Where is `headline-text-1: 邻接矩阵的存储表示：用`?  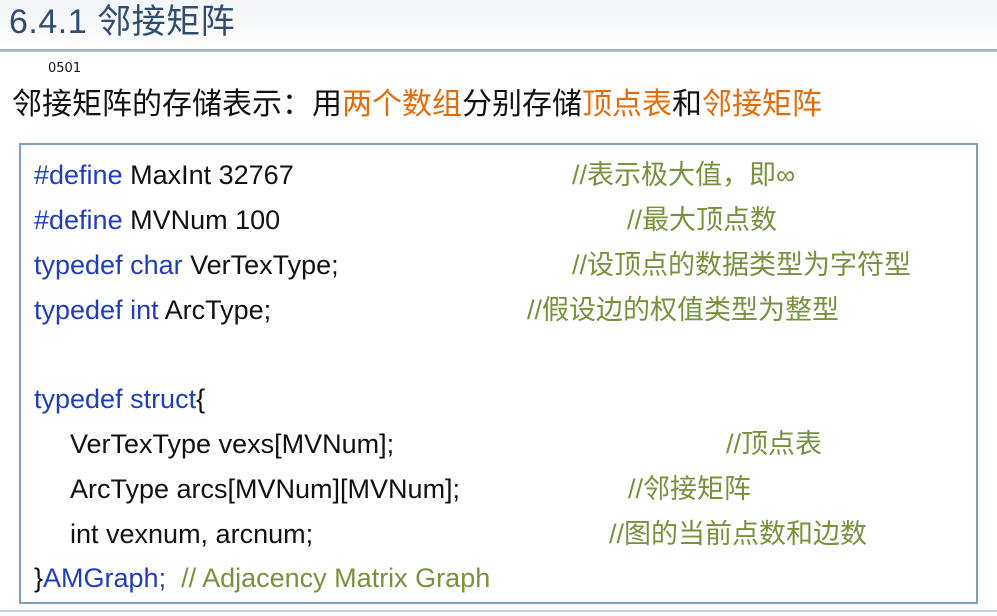 headline-text-1: 邻接矩阵的存储表示：用 is located at coordinates (177, 104).